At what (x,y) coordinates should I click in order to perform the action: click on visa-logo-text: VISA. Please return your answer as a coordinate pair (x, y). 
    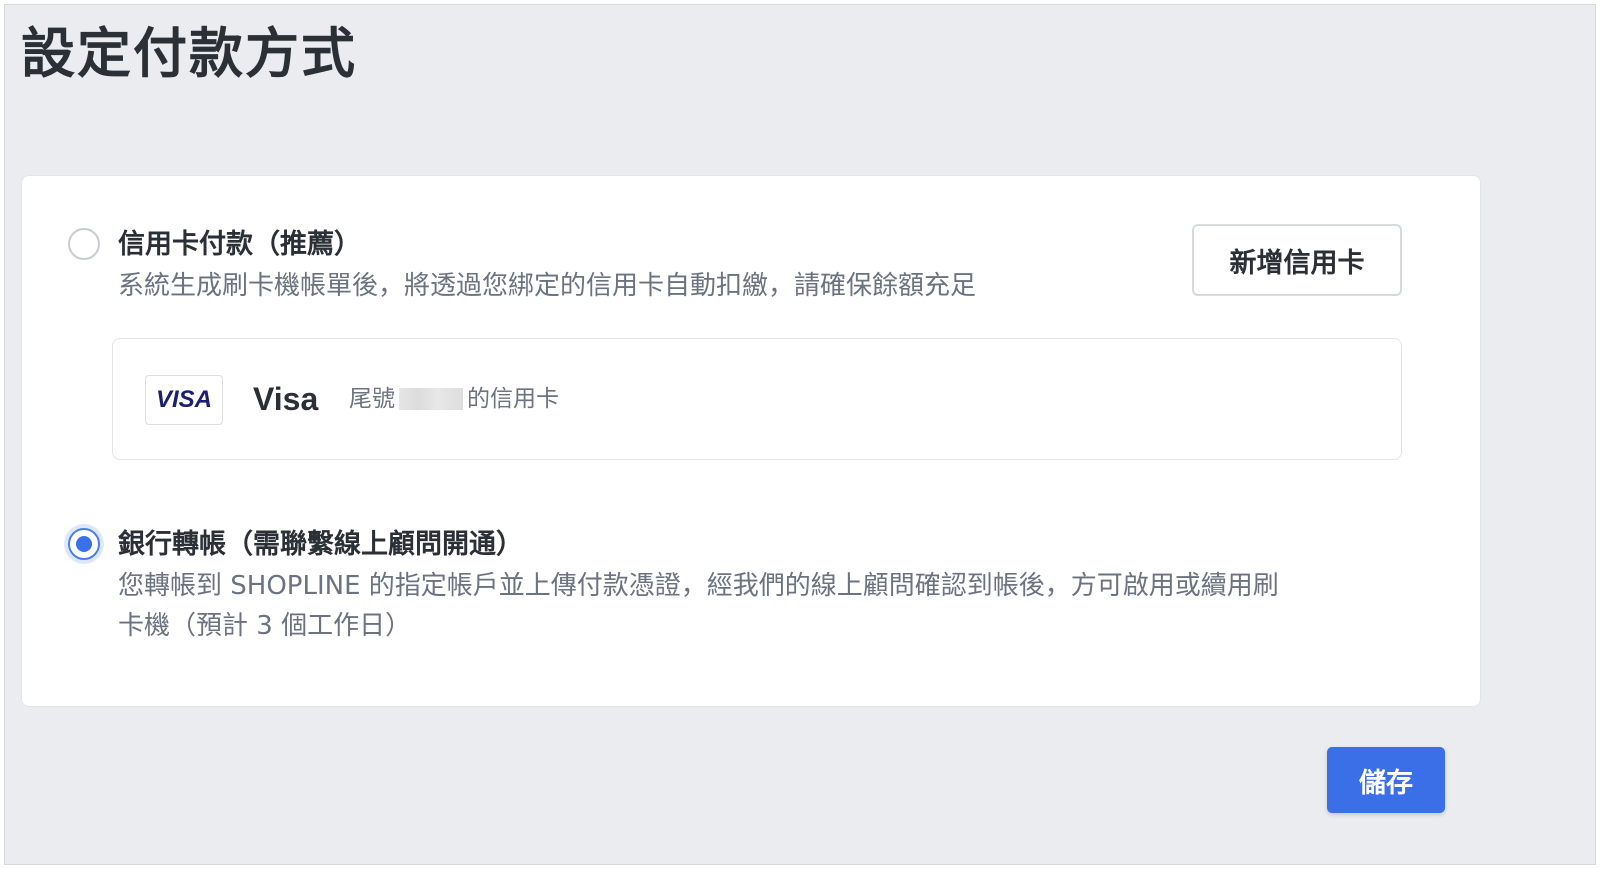
    Looking at the image, I should click on (183, 399).